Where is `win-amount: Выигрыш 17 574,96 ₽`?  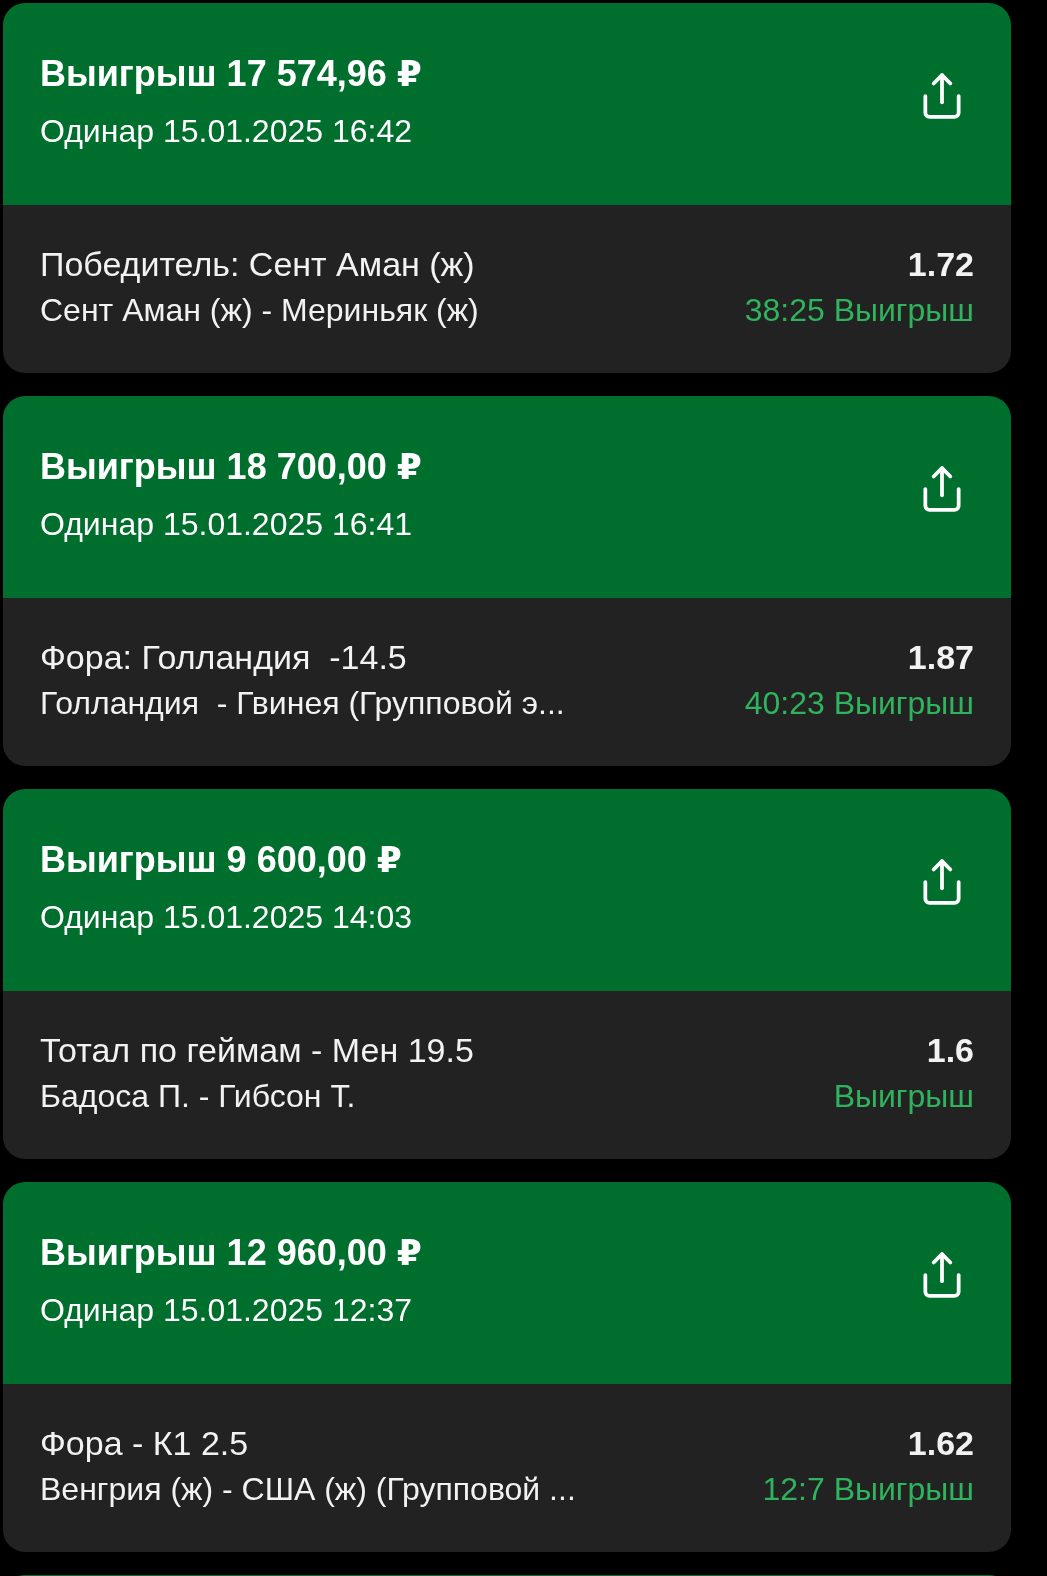 win-amount: Выигрыш 17 574,96 ₽ is located at coordinates (231, 74).